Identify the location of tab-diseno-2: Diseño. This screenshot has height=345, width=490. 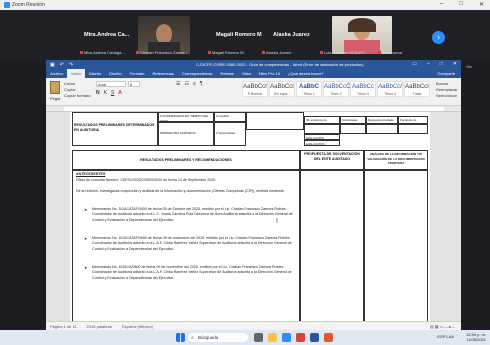
(115, 73).